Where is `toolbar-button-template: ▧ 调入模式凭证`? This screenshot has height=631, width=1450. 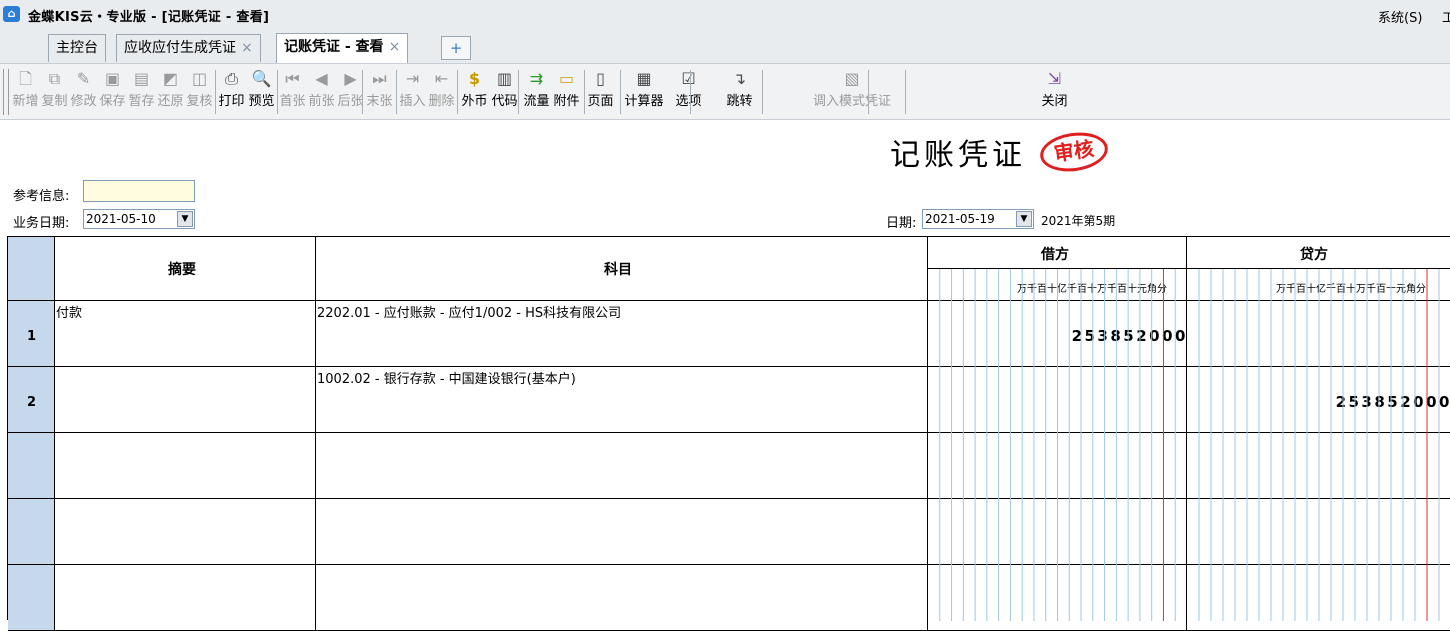 toolbar-button-template: ▧ 调入模式凭证 is located at coordinates (852, 88).